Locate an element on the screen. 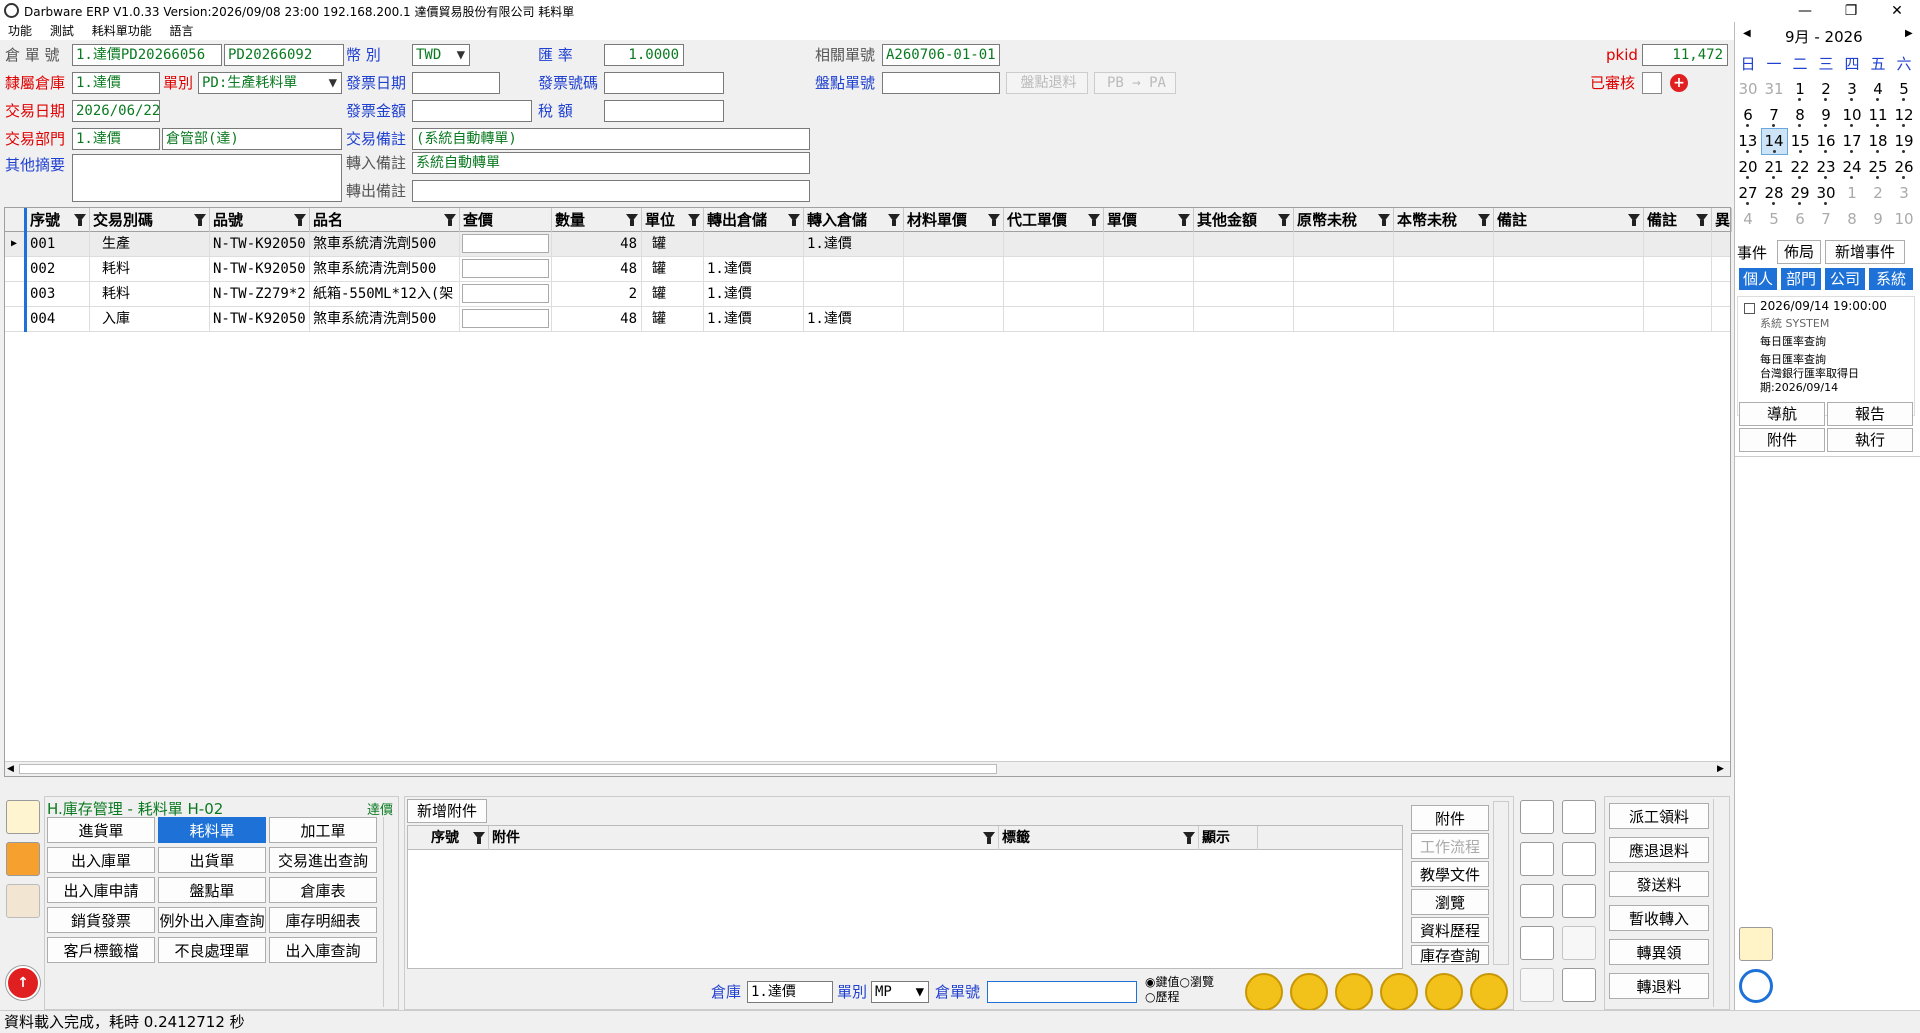  attachment-grid: 序號 附件 標籤 顯示 is located at coordinates (905, 897).